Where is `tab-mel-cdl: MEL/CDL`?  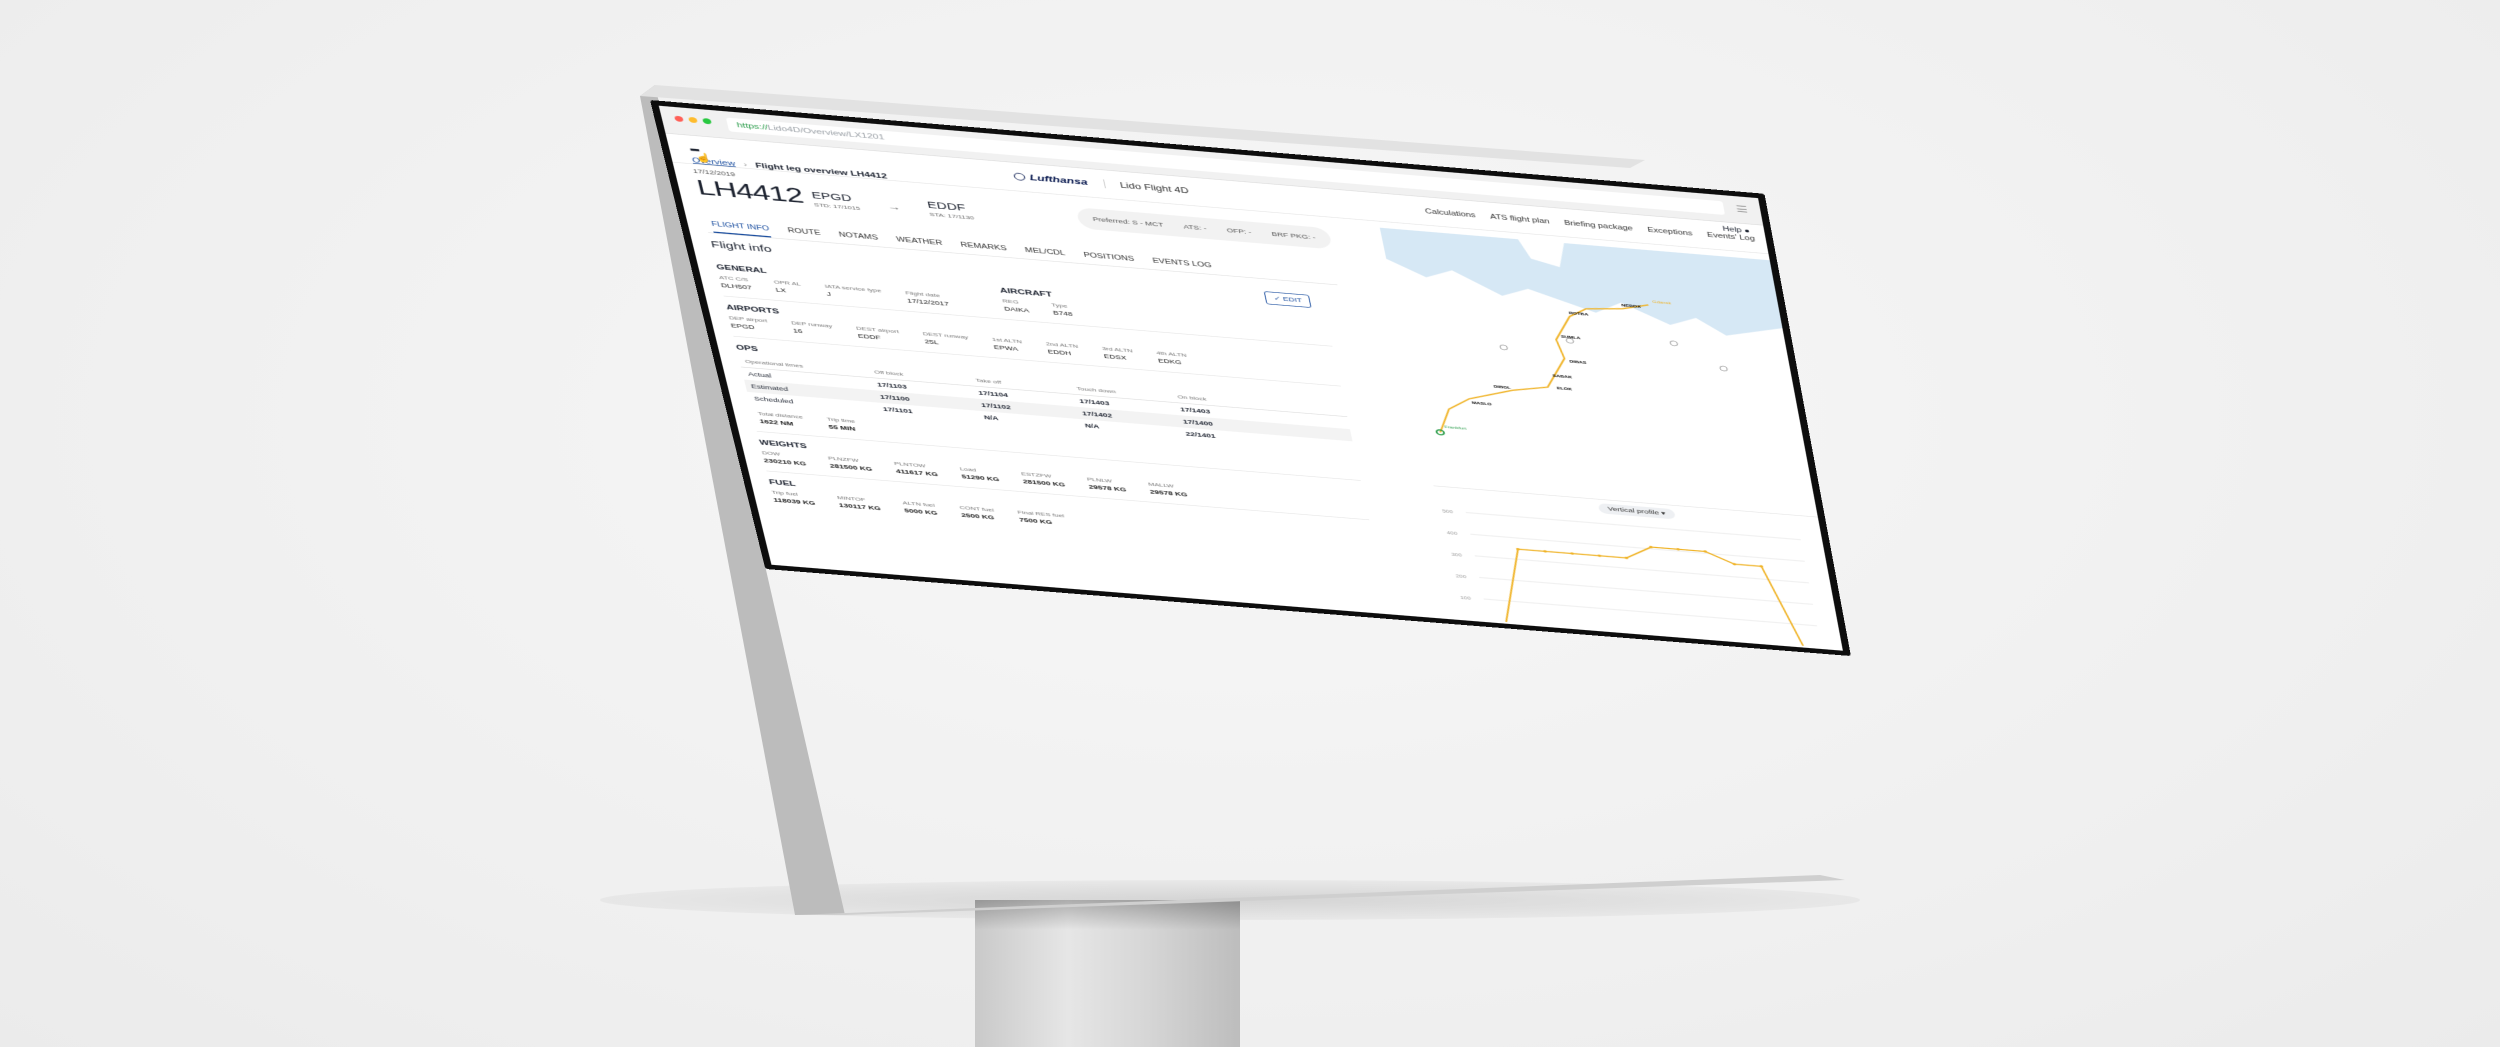 tab-mel-cdl: MEL/CDL is located at coordinates (1046, 252).